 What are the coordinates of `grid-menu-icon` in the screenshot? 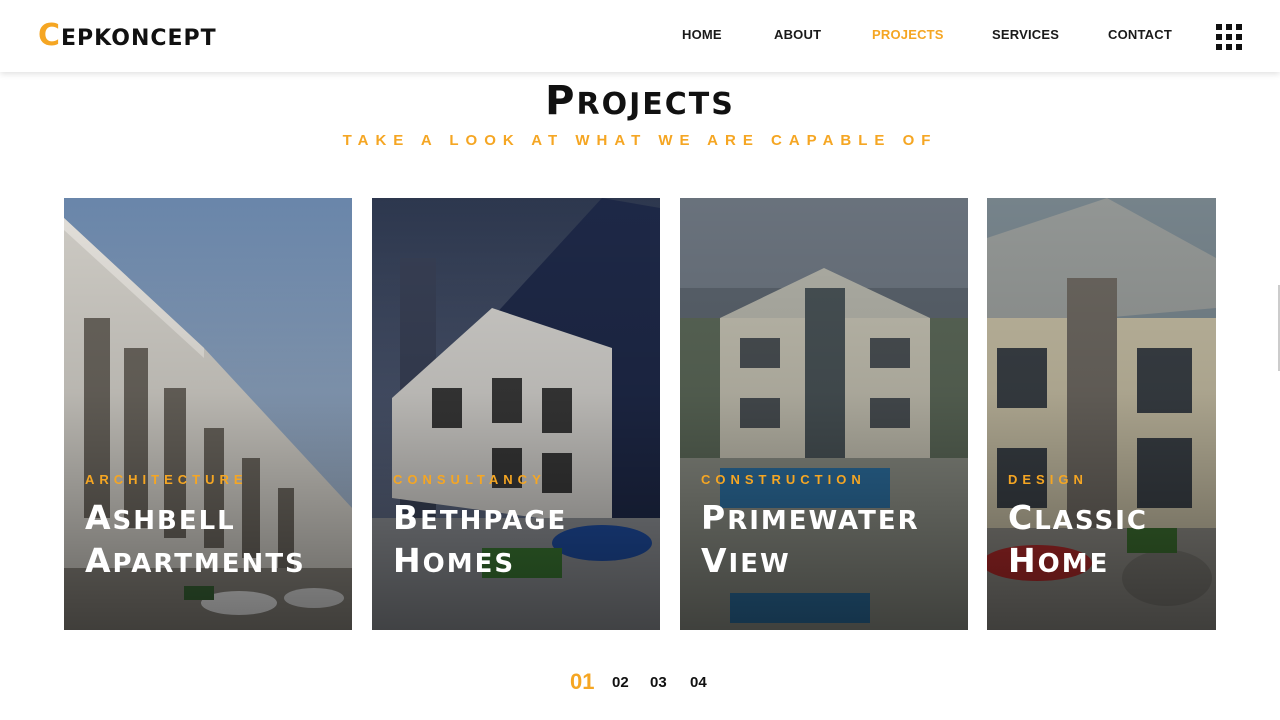 It's located at (1229, 37).